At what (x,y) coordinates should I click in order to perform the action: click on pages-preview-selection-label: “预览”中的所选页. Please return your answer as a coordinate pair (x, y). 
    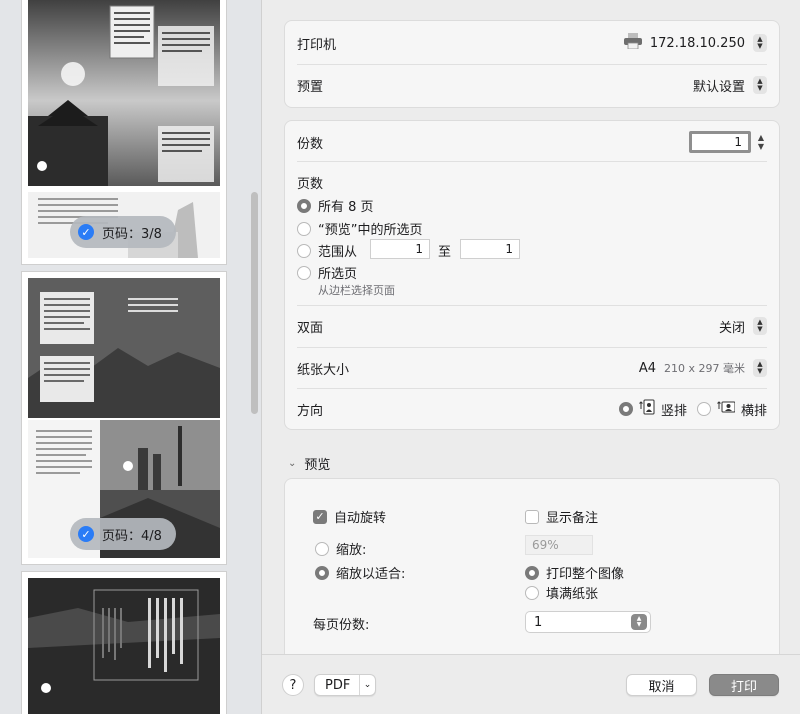
    Looking at the image, I should click on (370, 230).